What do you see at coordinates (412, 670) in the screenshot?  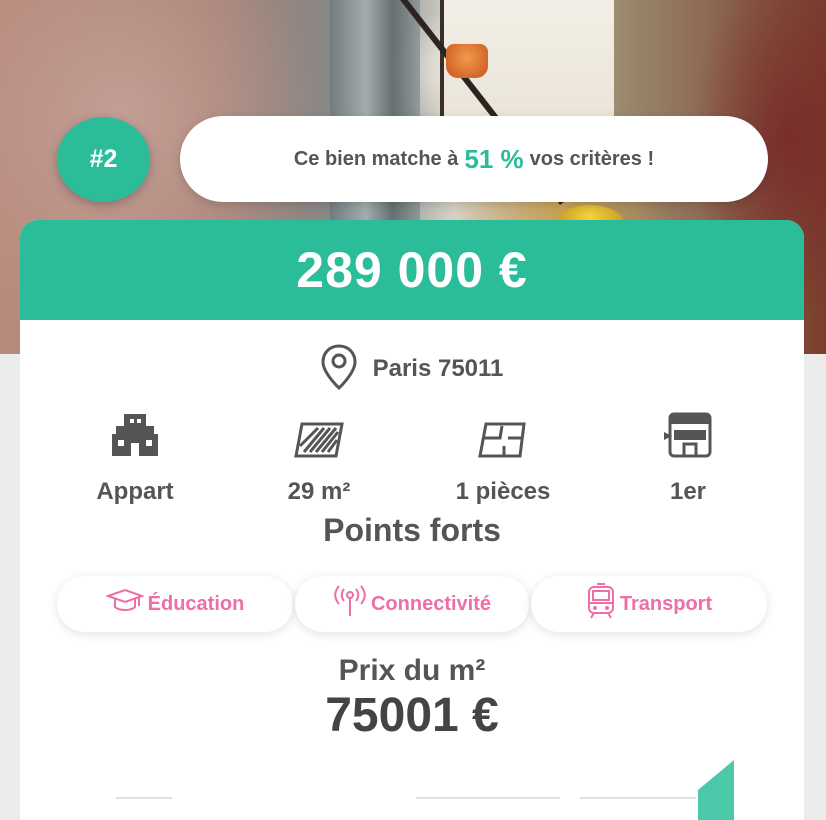 I see `price-per-m2-label: Prix du m²` at bounding box center [412, 670].